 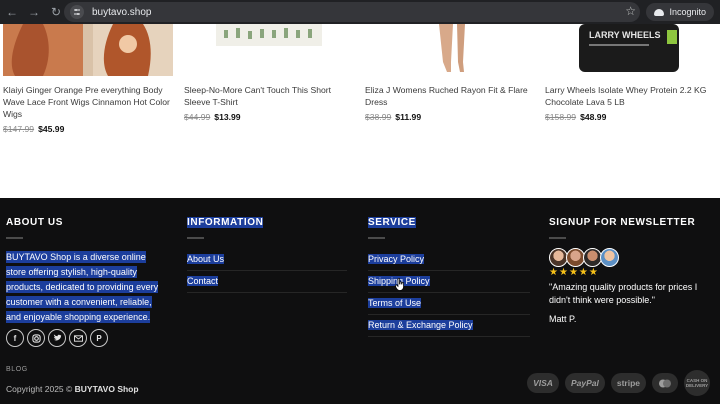 I want to click on product-price: $147.99 $45.99, so click(x=89, y=129).